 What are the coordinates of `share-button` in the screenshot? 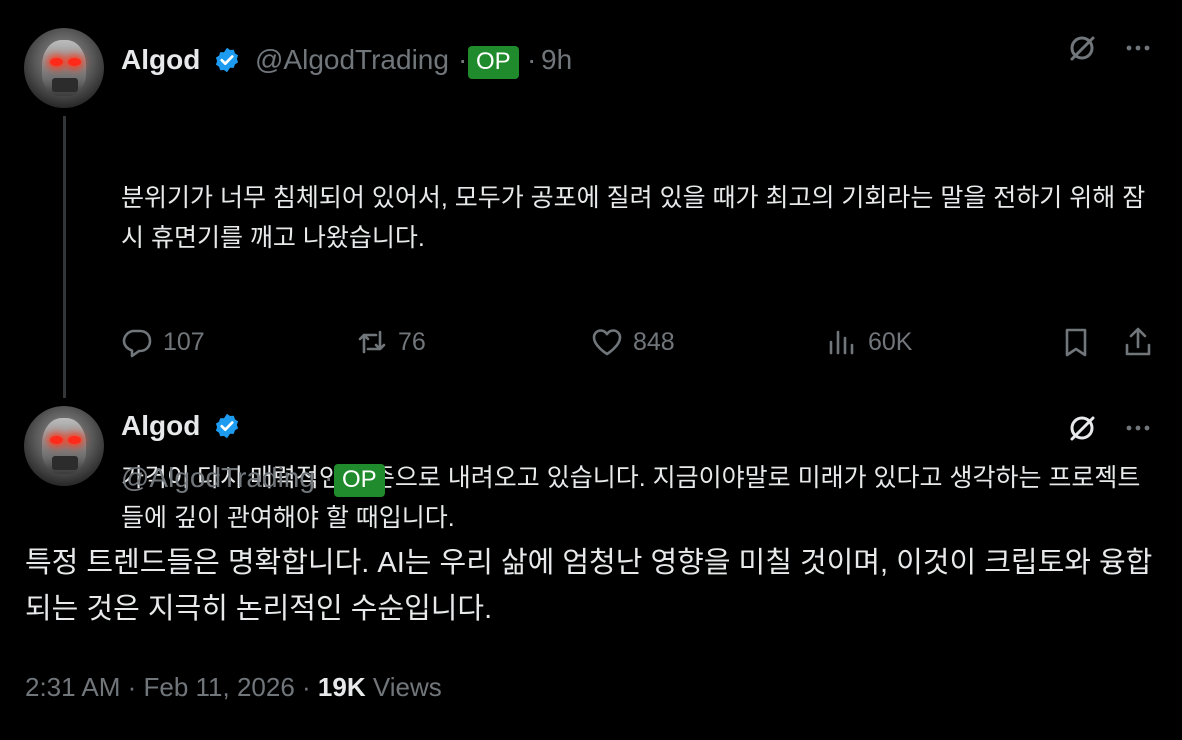 It's located at (1138, 342).